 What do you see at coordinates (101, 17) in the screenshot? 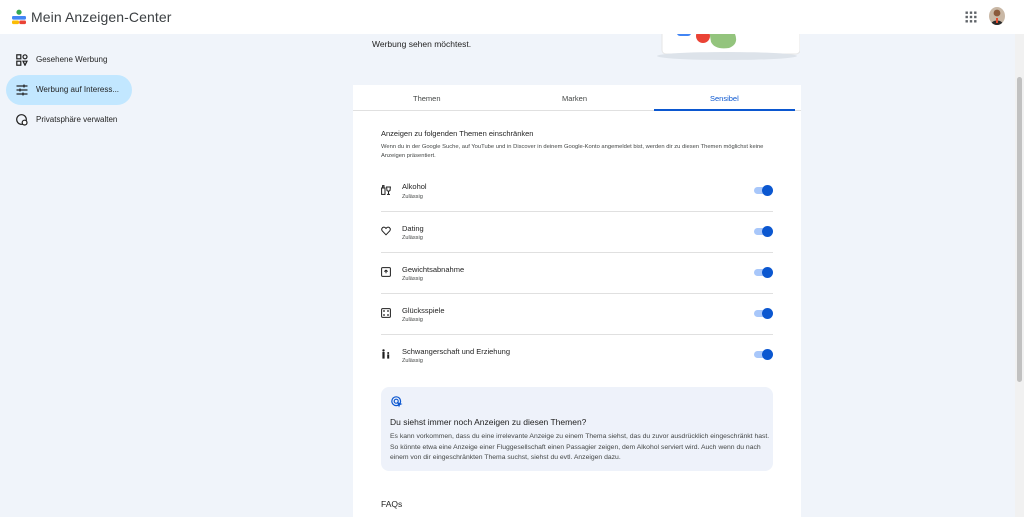
I see `app-title: Mein Anzeigen-Center` at bounding box center [101, 17].